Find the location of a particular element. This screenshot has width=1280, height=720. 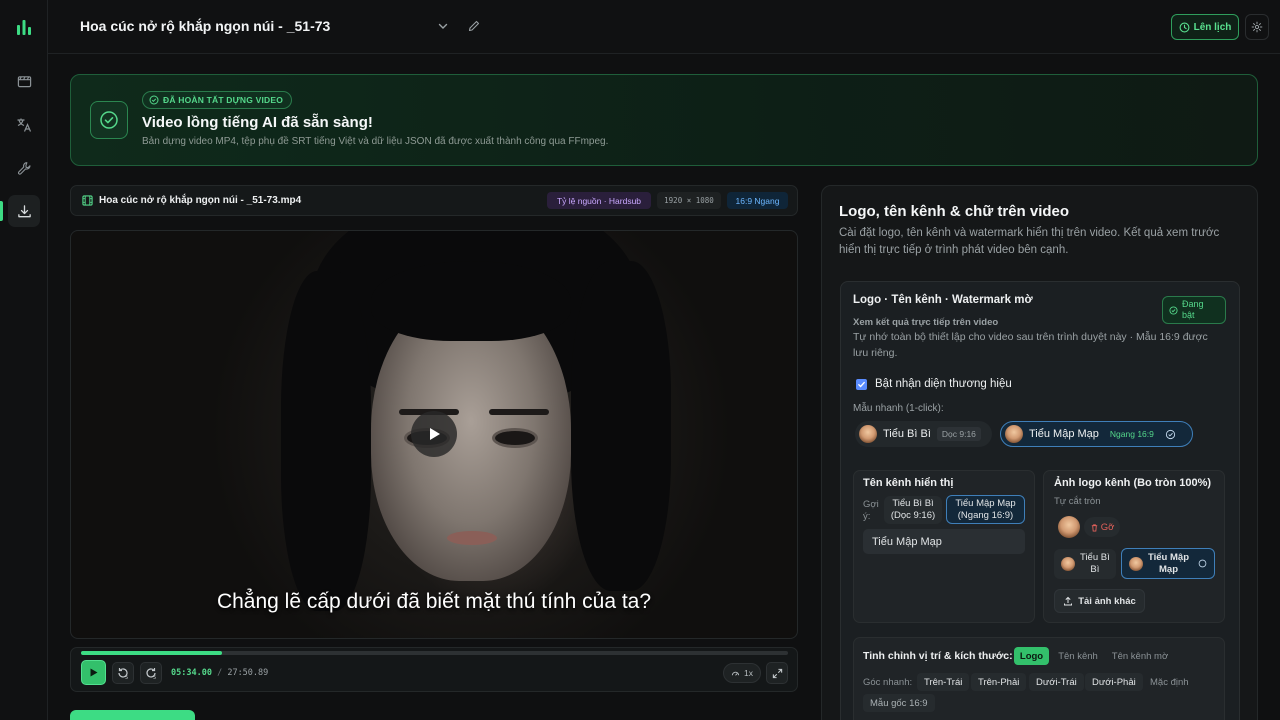

preset-original-169: Mẫu gốc 16:9 is located at coordinates (899, 703).